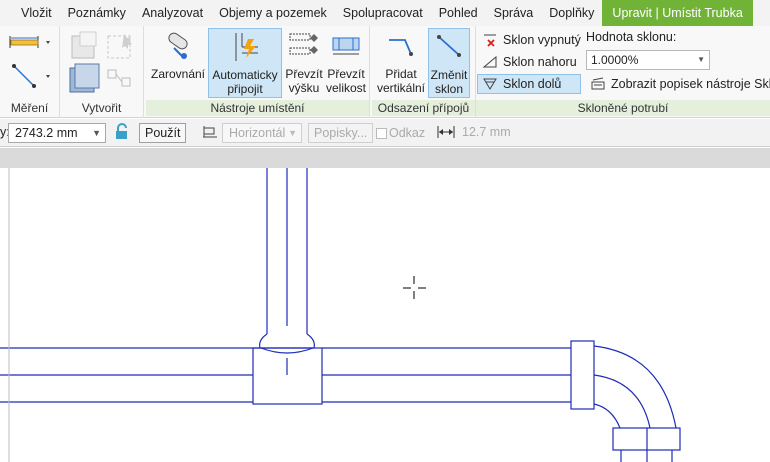  What do you see at coordinates (346, 74) in the screenshot?
I see `prevzit-velikost-line1: Převzít` at bounding box center [346, 74].